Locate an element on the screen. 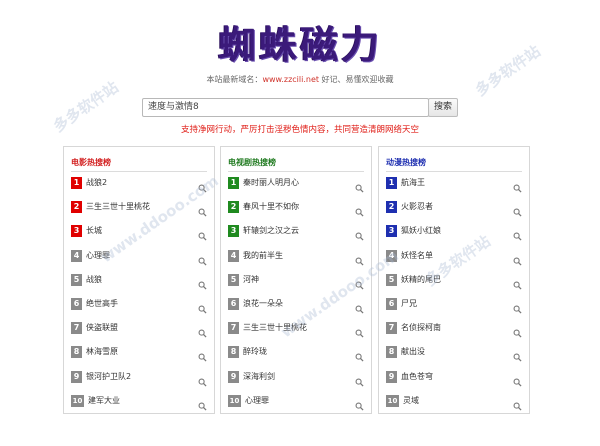 The image size is (600, 446). list-item: 4 心理罪 is located at coordinates (139, 257).